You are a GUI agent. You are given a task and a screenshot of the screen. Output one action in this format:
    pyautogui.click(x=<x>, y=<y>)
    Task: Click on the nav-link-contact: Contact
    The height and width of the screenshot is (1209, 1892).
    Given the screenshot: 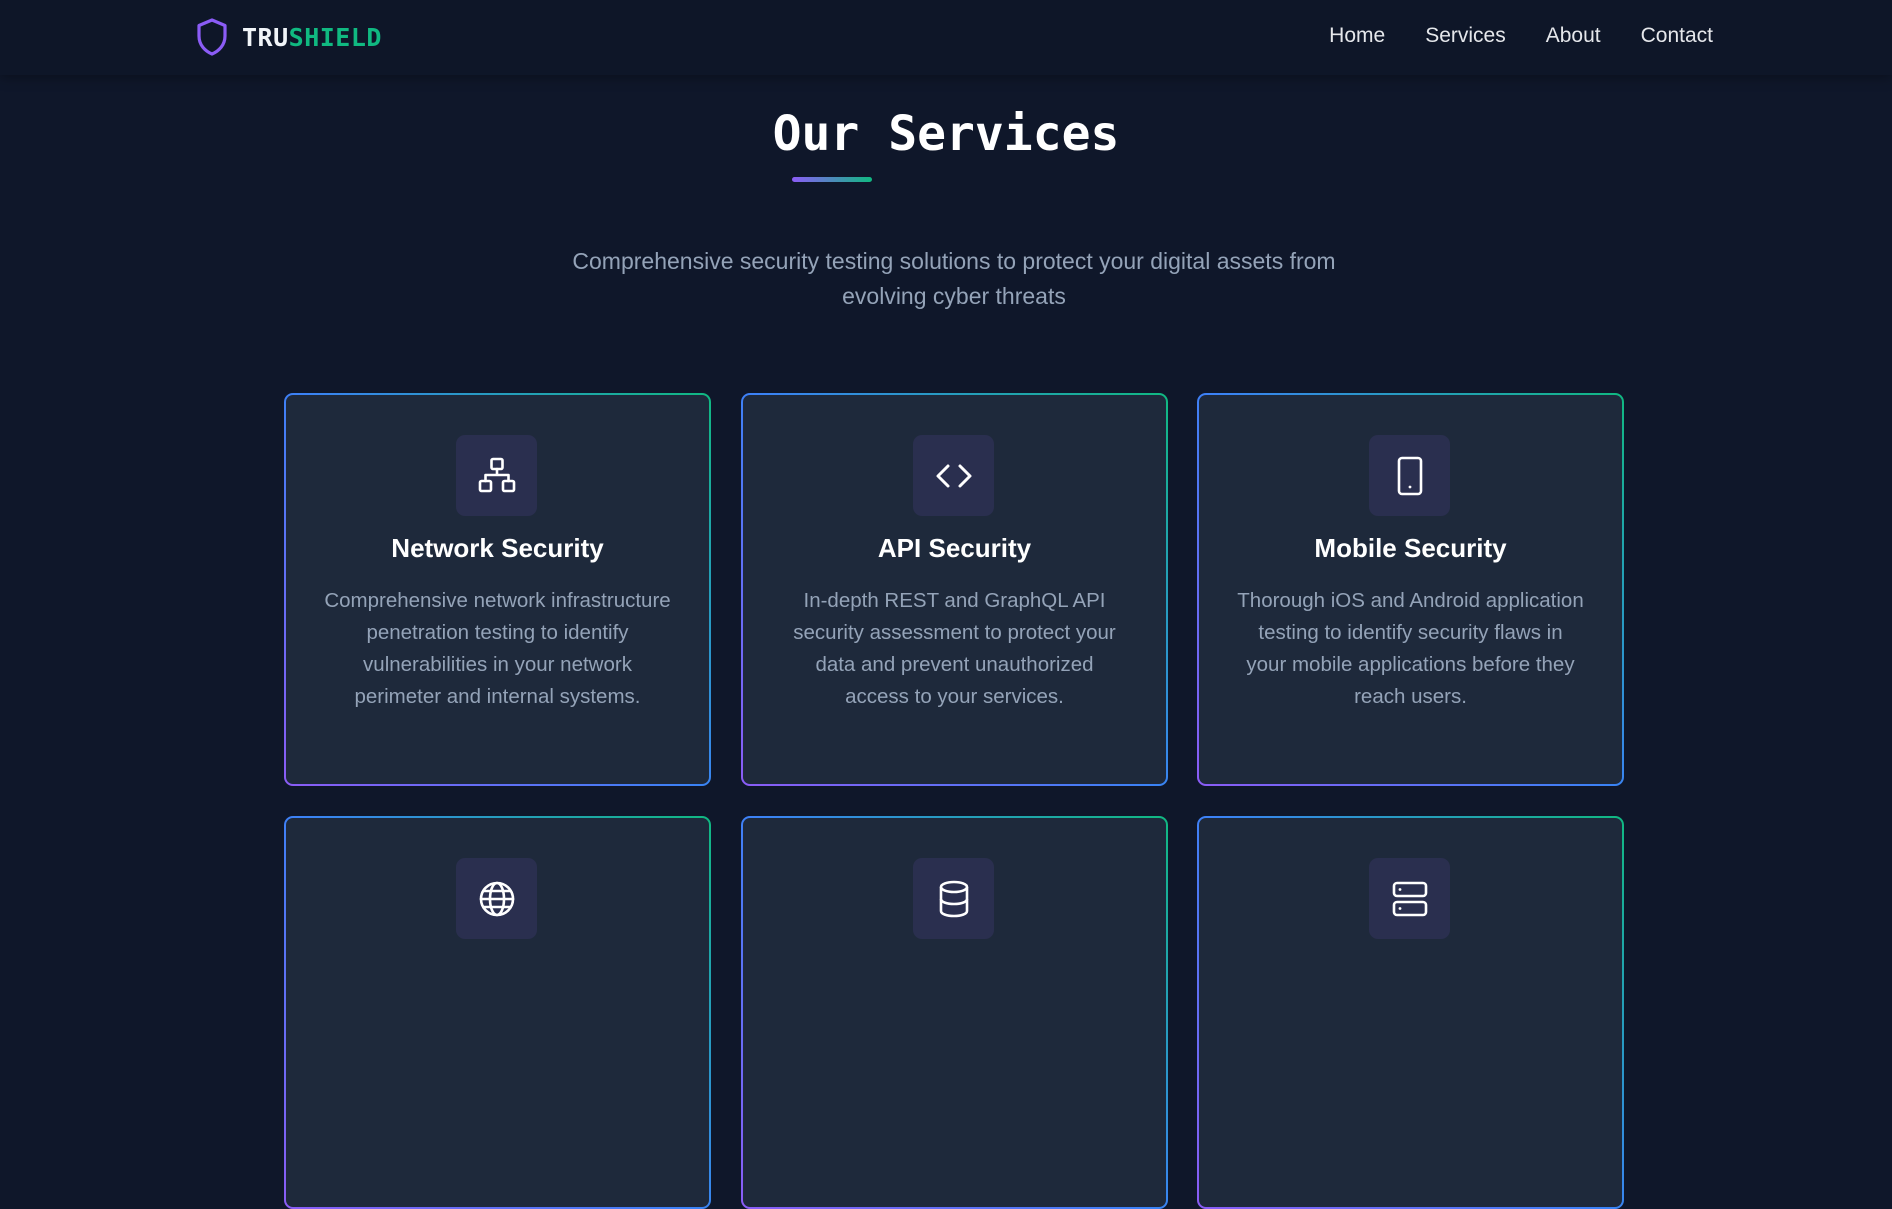 What is the action you would take?
    pyautogui.click(x=1677, y=36)
    